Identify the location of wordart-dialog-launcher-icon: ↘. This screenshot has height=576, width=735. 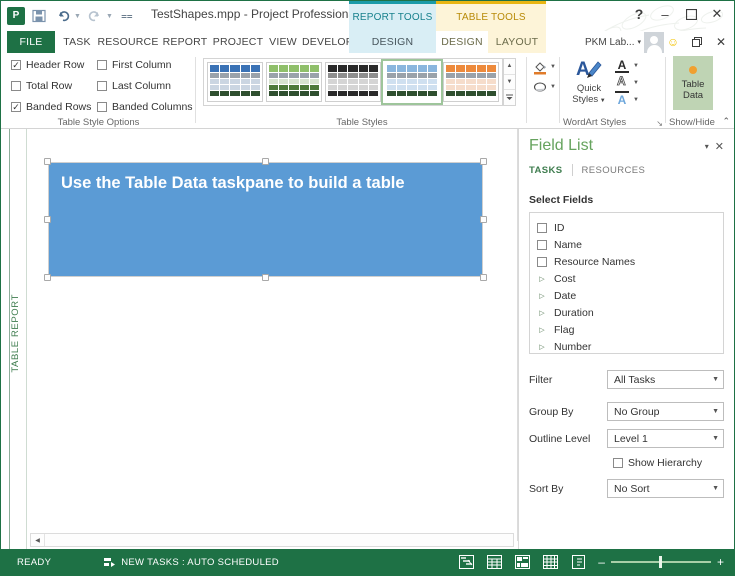
(659, 123).